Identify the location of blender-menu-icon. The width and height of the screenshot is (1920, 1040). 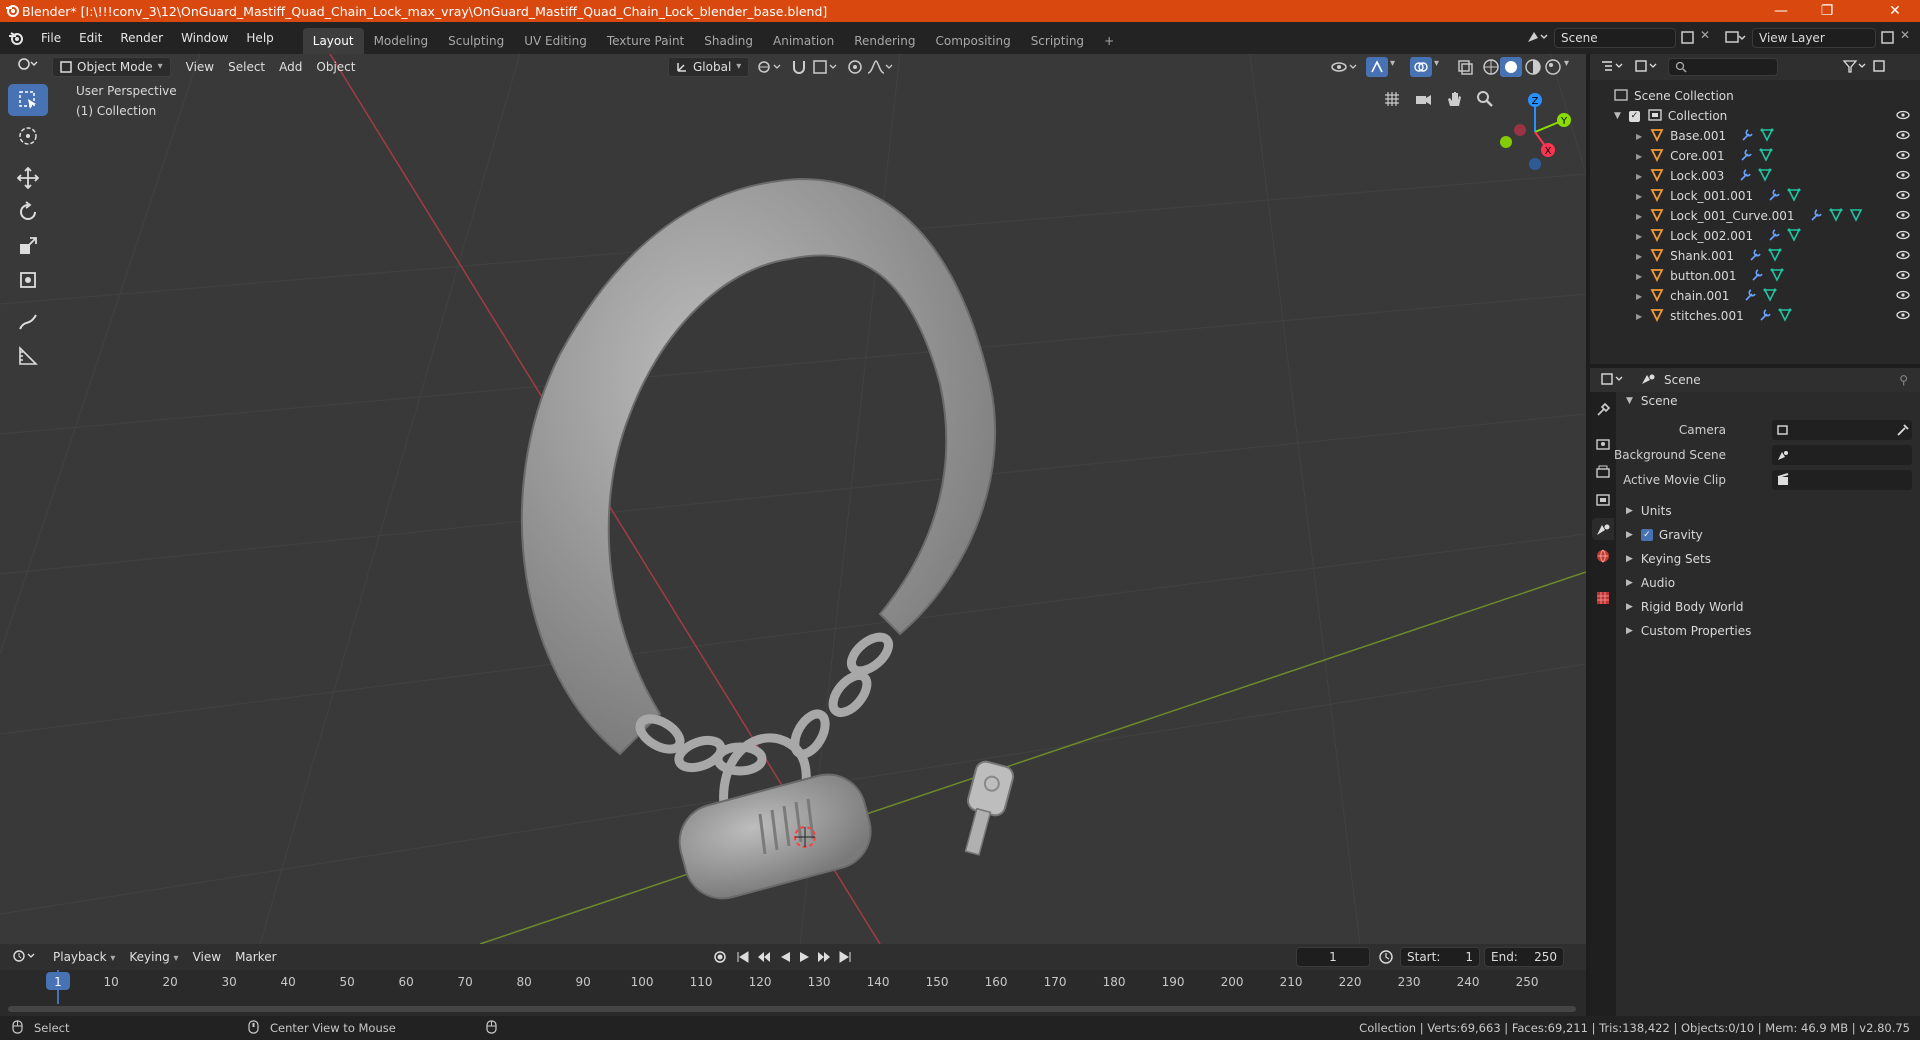
(16, 38).